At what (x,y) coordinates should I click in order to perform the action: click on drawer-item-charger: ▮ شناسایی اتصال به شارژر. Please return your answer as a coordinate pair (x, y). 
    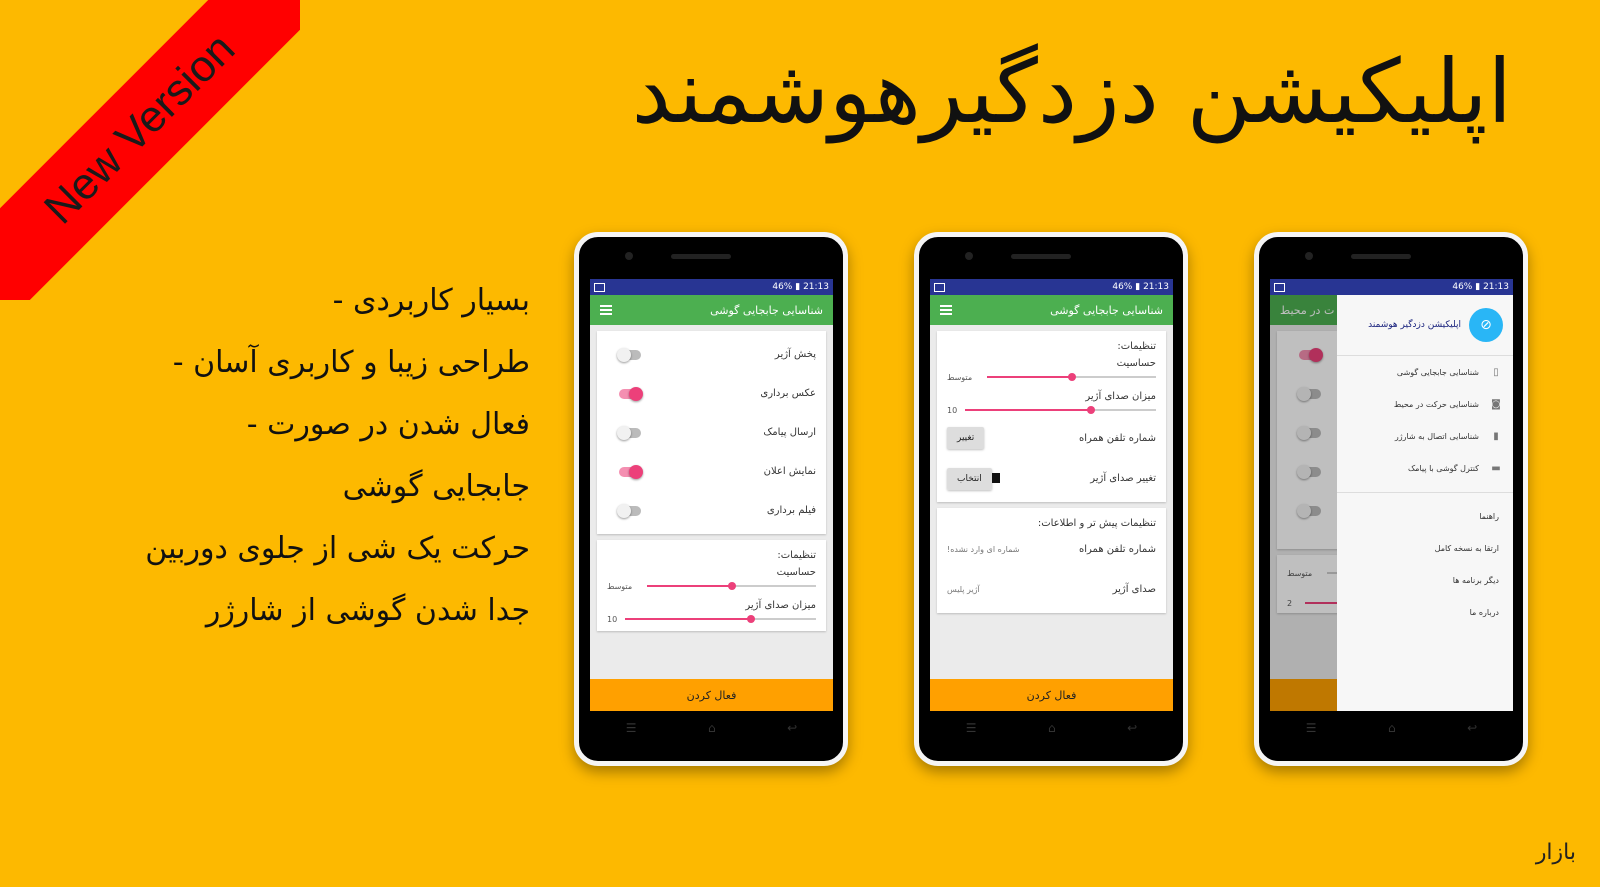
    Looking at the image, I should click on (1425, 436).